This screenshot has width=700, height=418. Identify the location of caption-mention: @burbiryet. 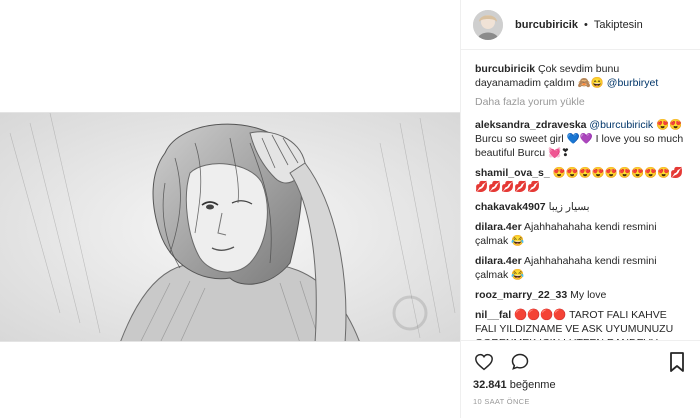
(633, 83).